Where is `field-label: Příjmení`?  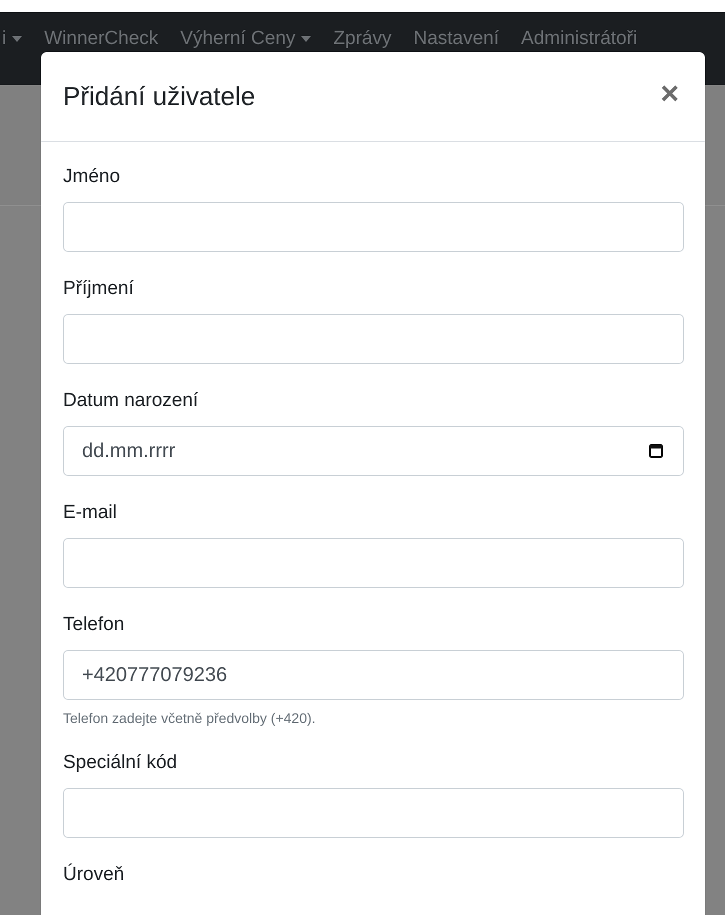
field-label: Příjmení is located at coordinates (98, 289).